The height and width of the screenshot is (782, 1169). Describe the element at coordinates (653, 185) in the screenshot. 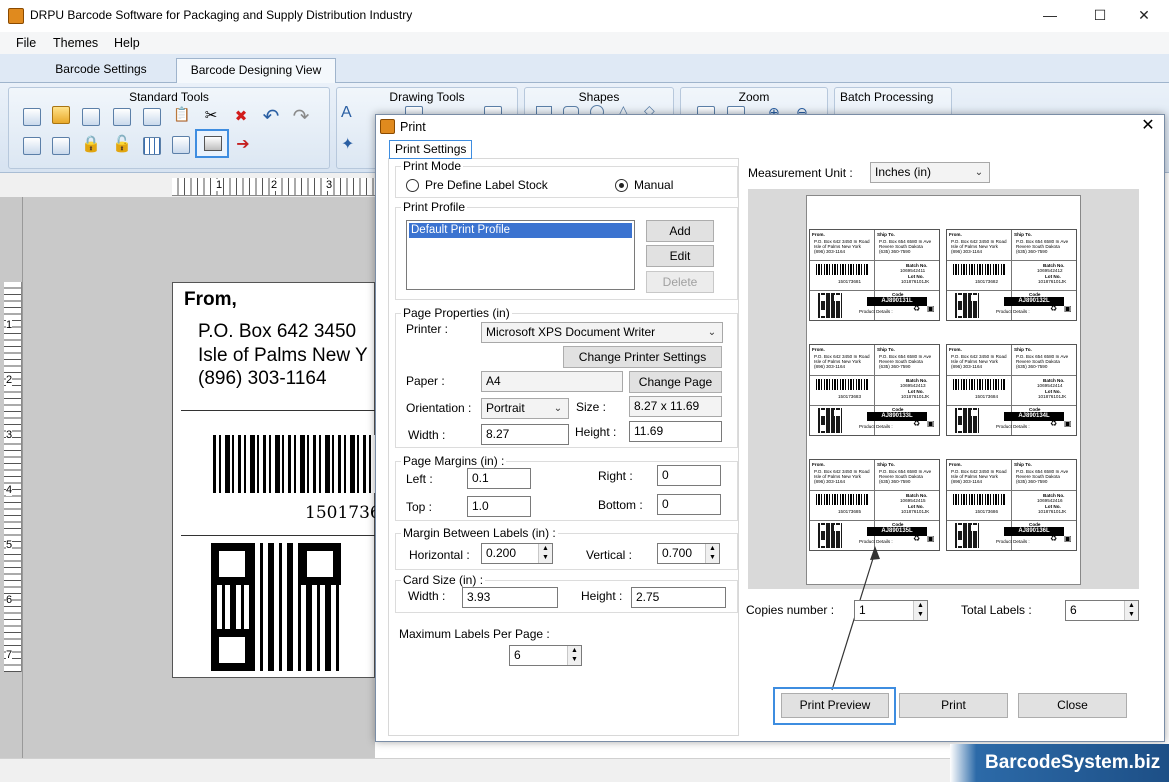

I see `radio-manual-label: Manual` at that location.